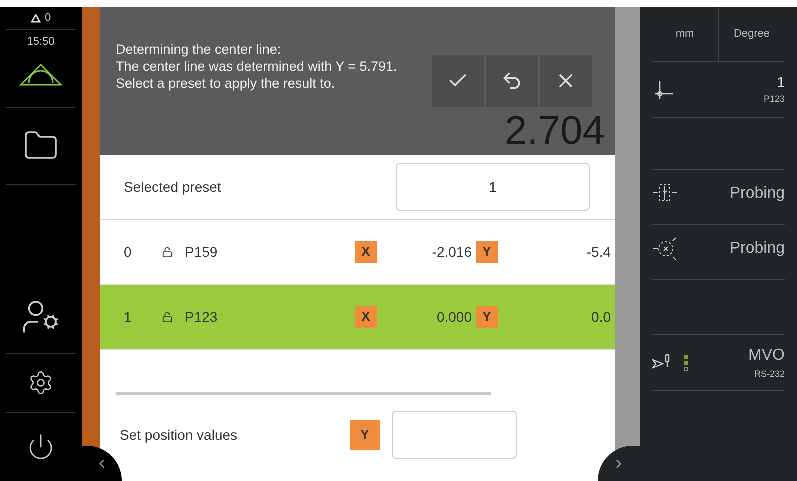  Describe the element at coordinates (202, 252) in the screenshot. I see `preset-name: P159` at that location.